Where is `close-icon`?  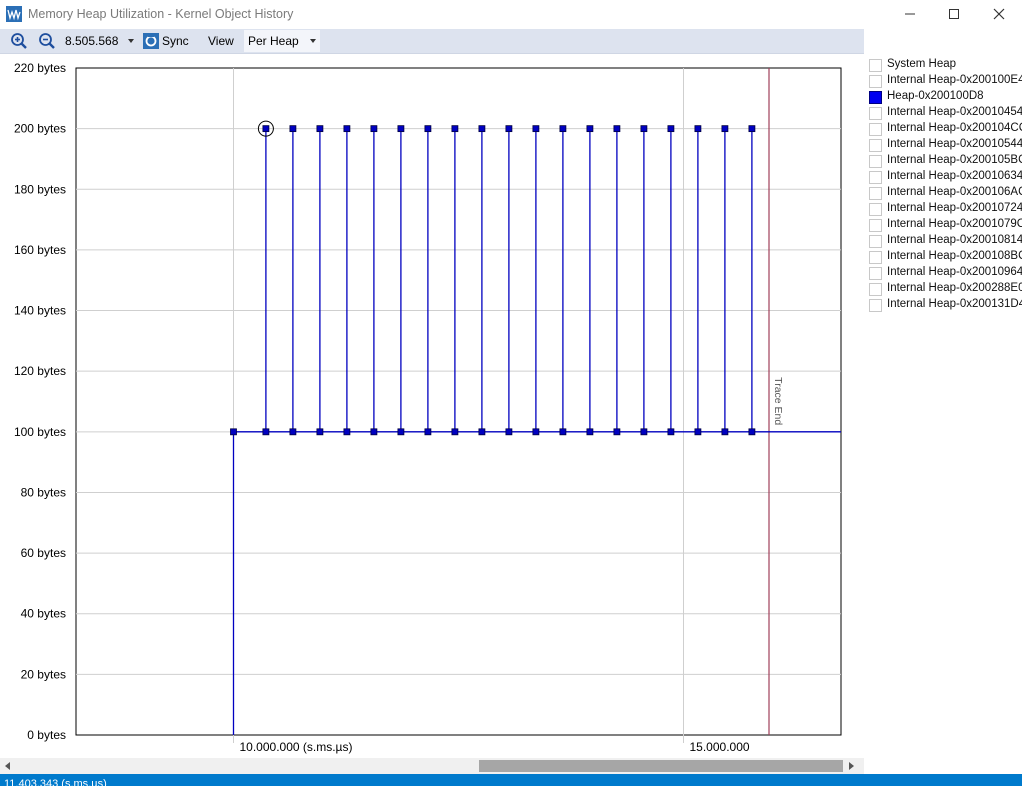
close-icon is located at coordinates (999, 14).